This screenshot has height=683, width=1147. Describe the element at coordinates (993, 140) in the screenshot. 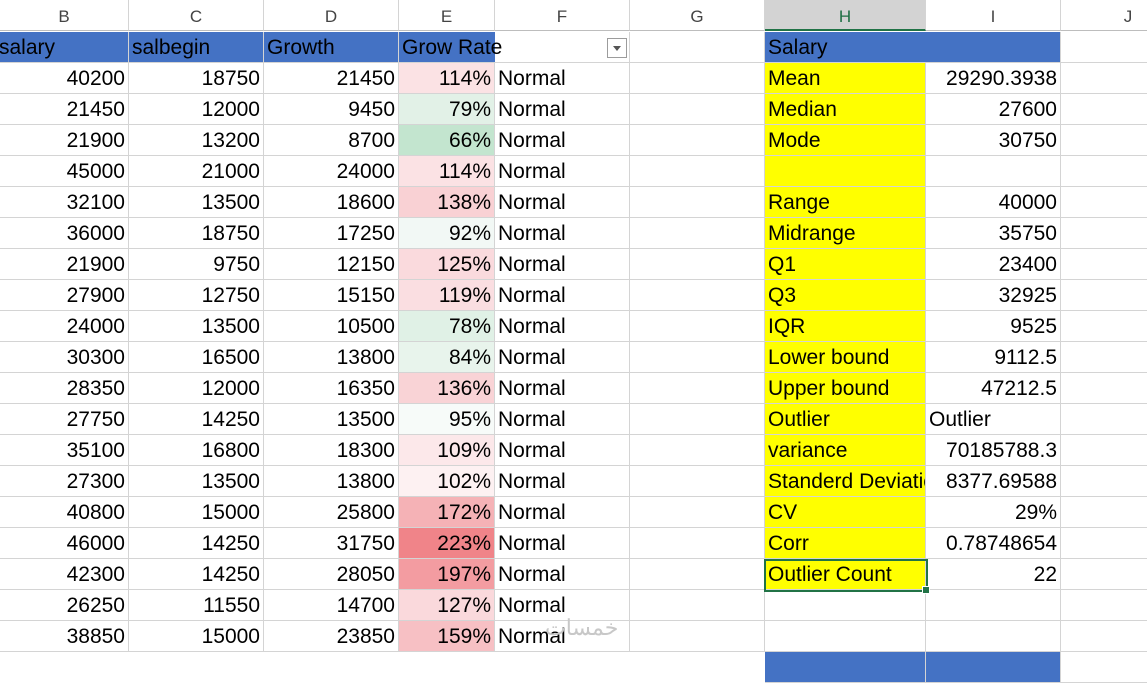

I see `stats-value-cell: 30750` at that location.